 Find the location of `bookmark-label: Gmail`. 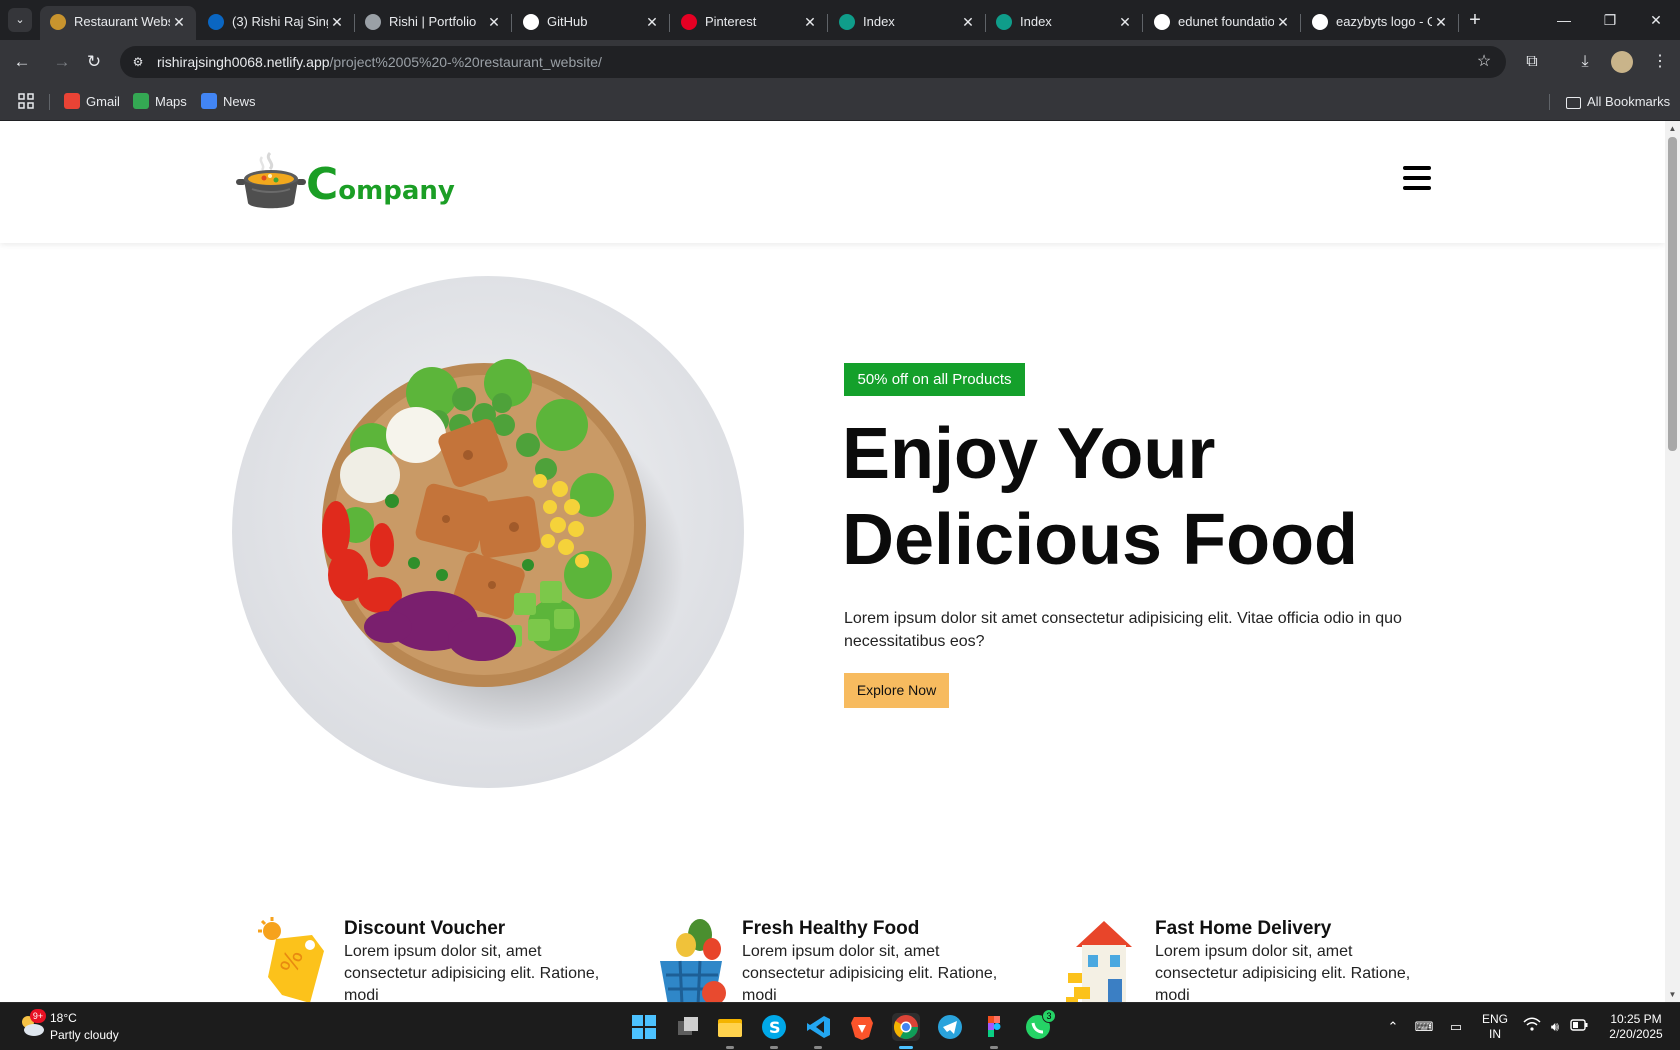

bookmark-label: Gmail is located at coordinates (103, 101).